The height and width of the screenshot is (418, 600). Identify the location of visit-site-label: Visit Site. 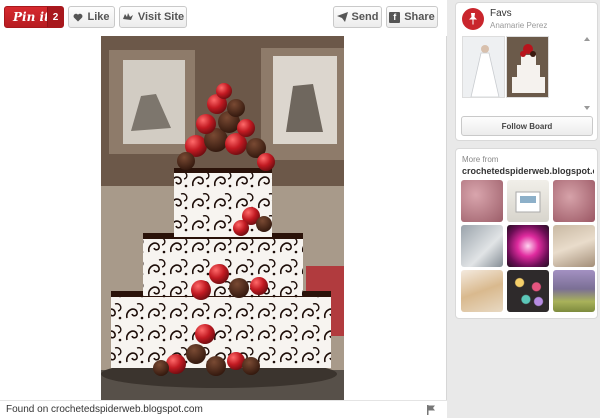
(161, 17).